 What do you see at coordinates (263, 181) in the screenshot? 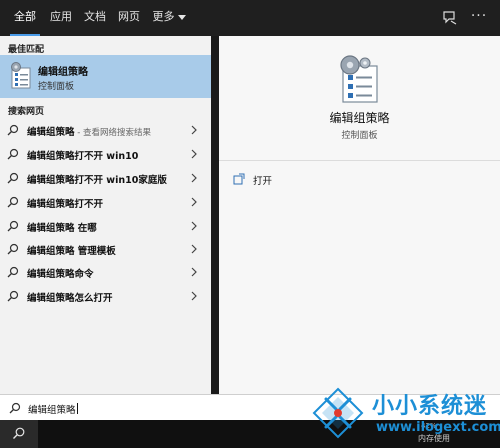
I see `open-label: 打开` at bounding box center [263, 181].